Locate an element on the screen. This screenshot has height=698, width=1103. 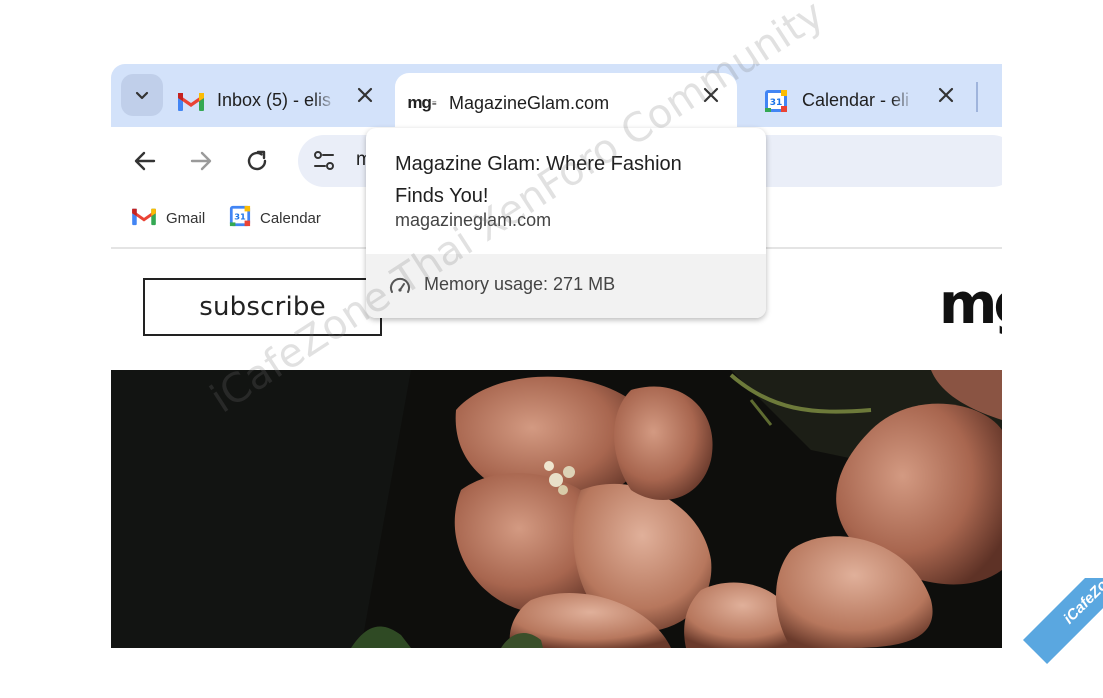
corner-badge: iCafeZone is located at coordinates (1043, 638).